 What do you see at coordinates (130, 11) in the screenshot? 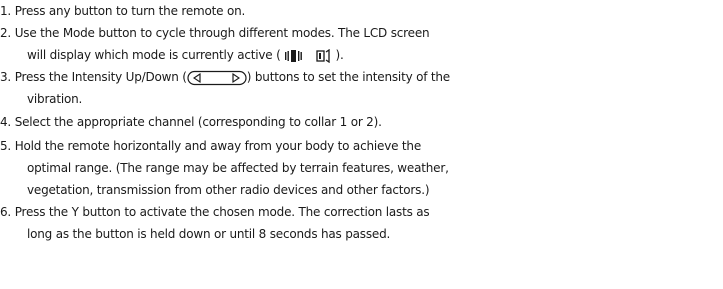
I see `step-text: Press any button to turn the remote on.` at bounding box center [130, 11].